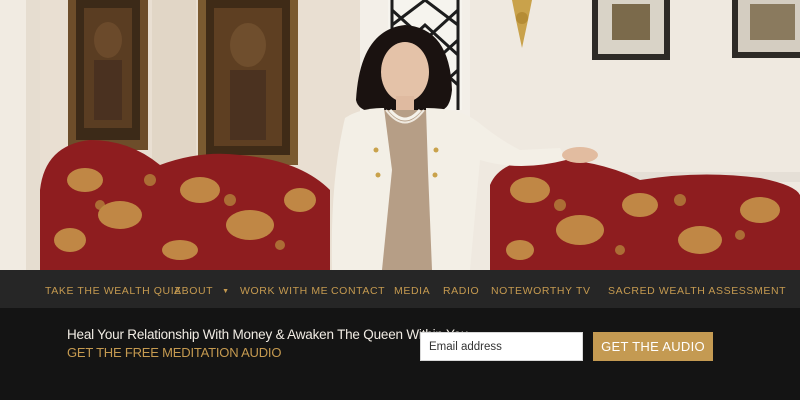  Describe the element at coordinates (461, 289) in the screenshot. I see `nav-radio: RADIO` at that location.